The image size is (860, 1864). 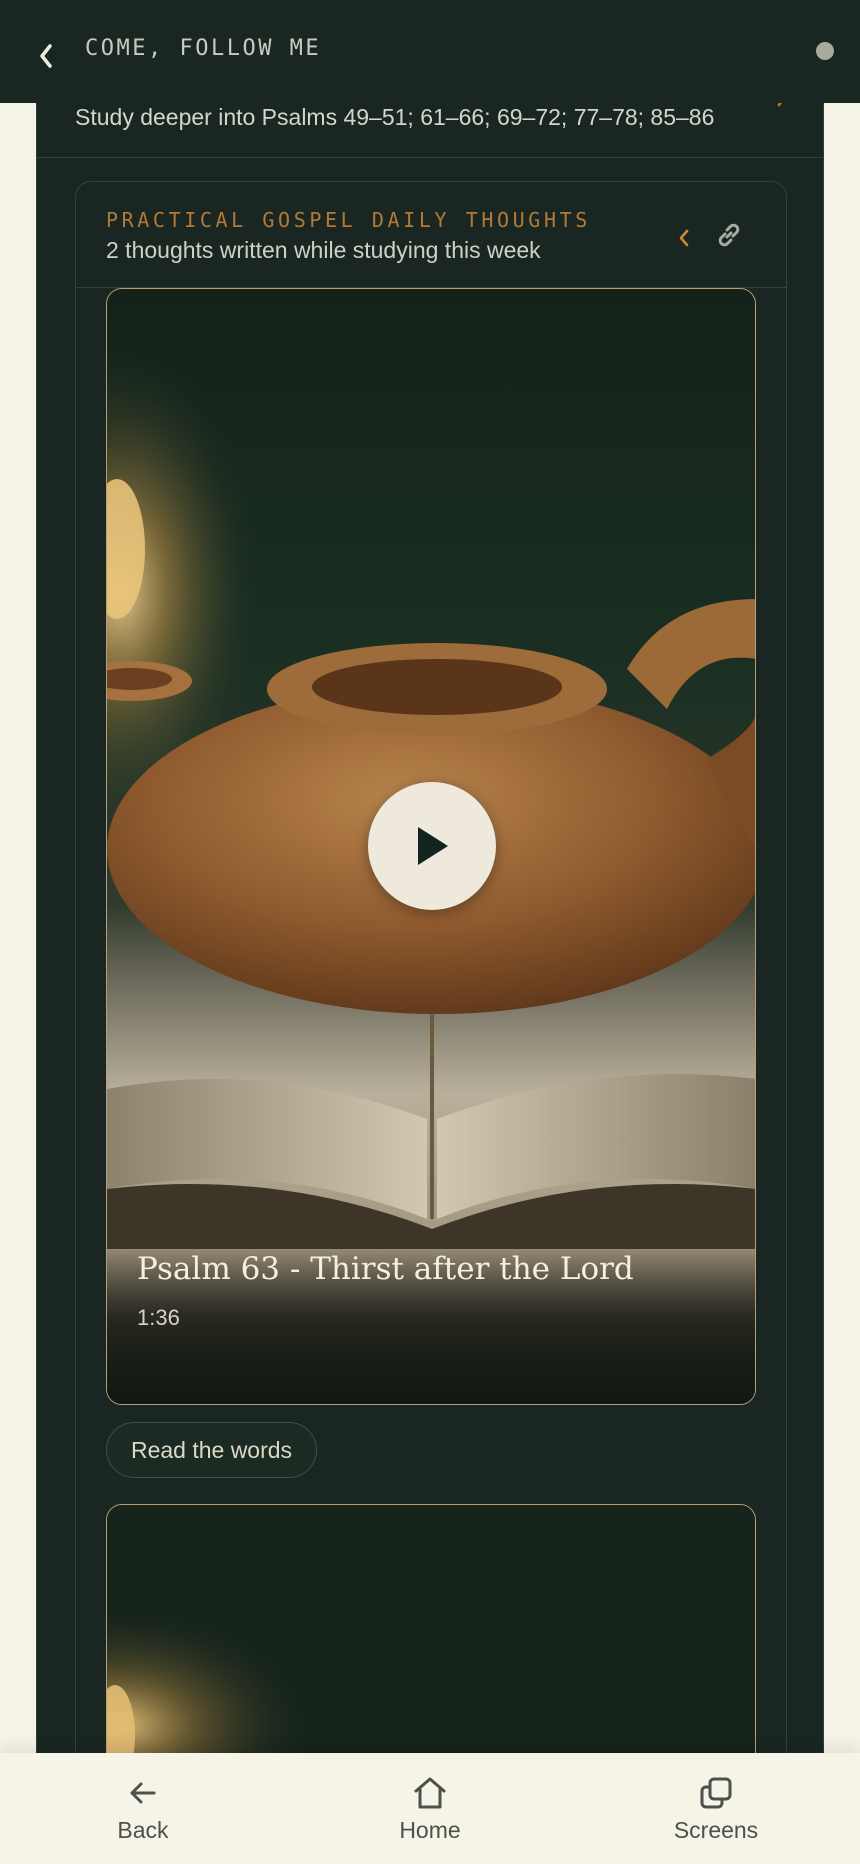 What do you see at coordinates (143, 1830) in the screenshot?
I see `nav-back-label: Back` at bounding box center [143, 1830].